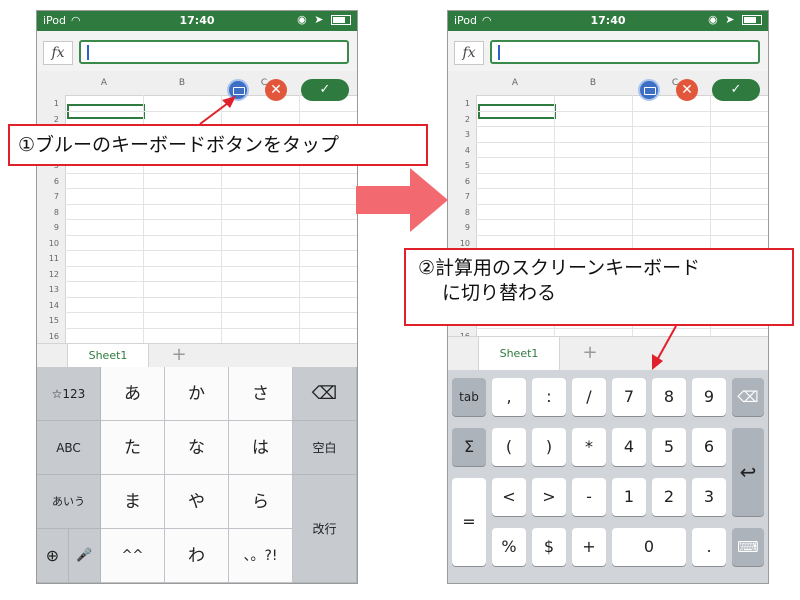  What do you see at coordinates (261, 502) in the screenshot?
I see `key-ra: ら` at bounding box center [261, 502].